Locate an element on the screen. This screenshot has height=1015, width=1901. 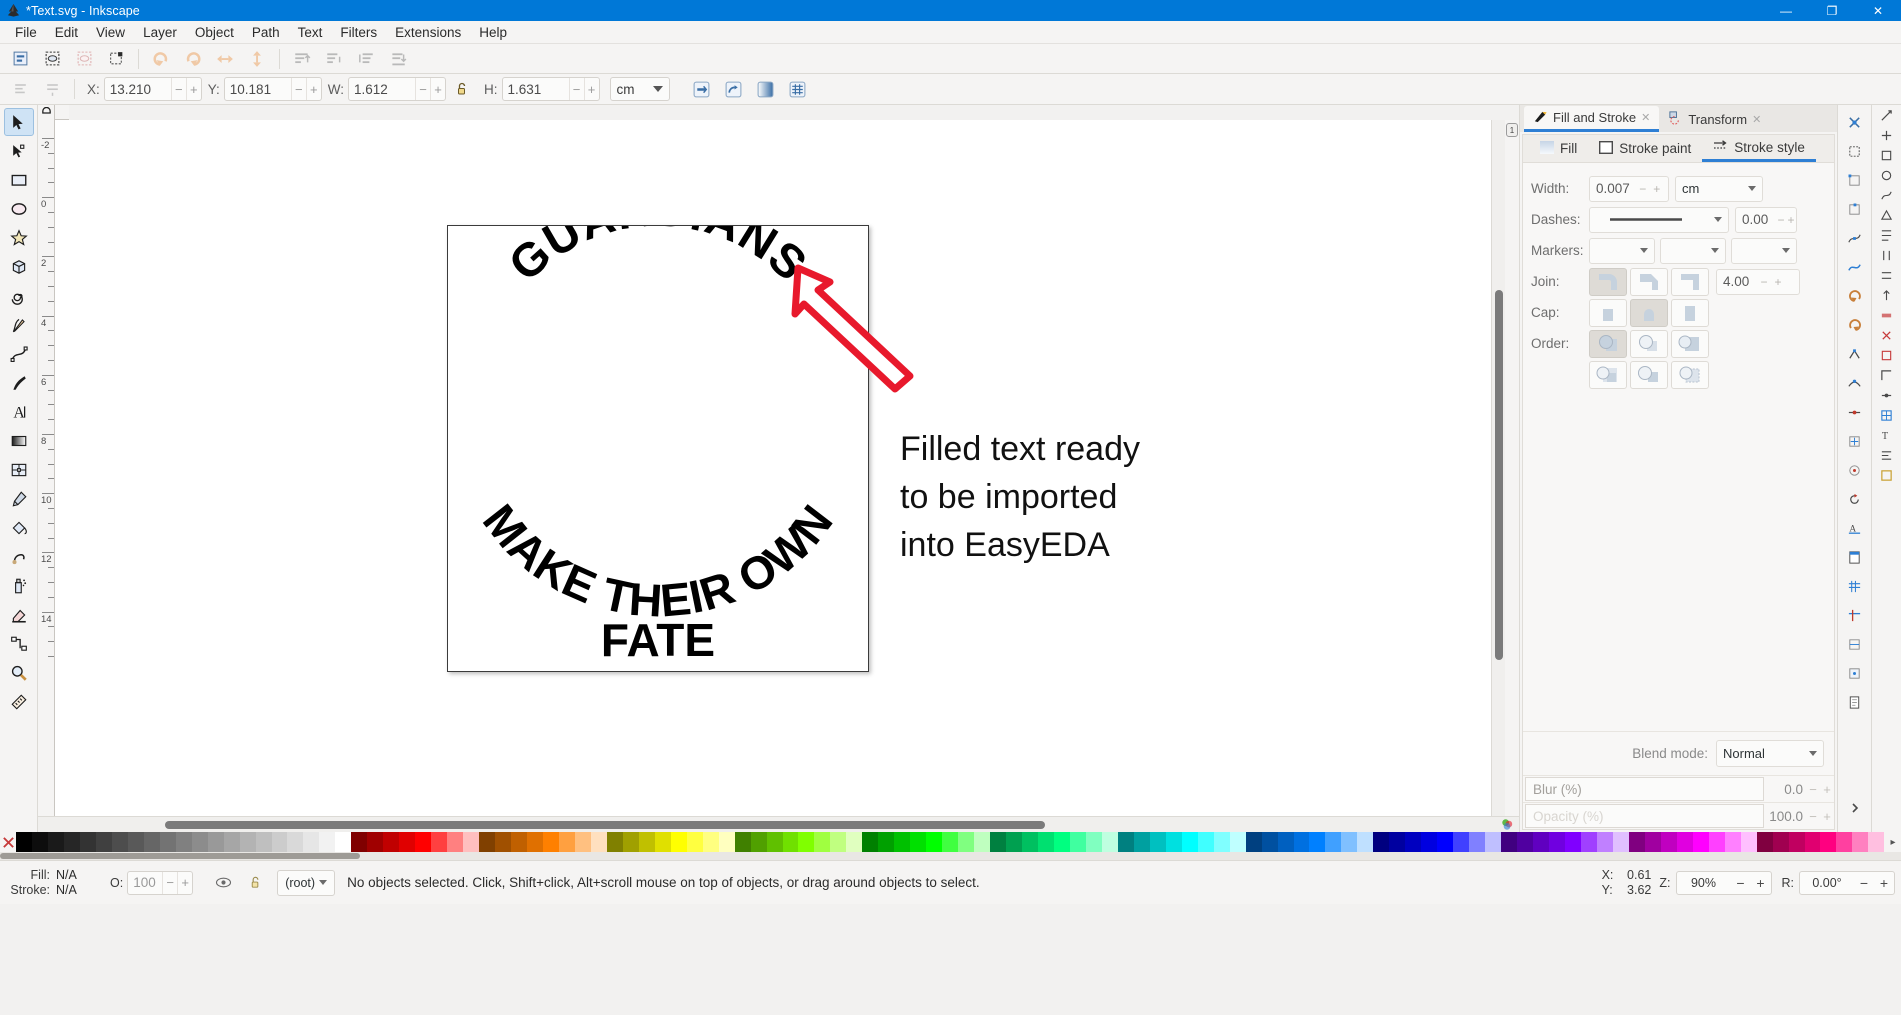
x-spinner: − + is located at coordinates (152, 89).